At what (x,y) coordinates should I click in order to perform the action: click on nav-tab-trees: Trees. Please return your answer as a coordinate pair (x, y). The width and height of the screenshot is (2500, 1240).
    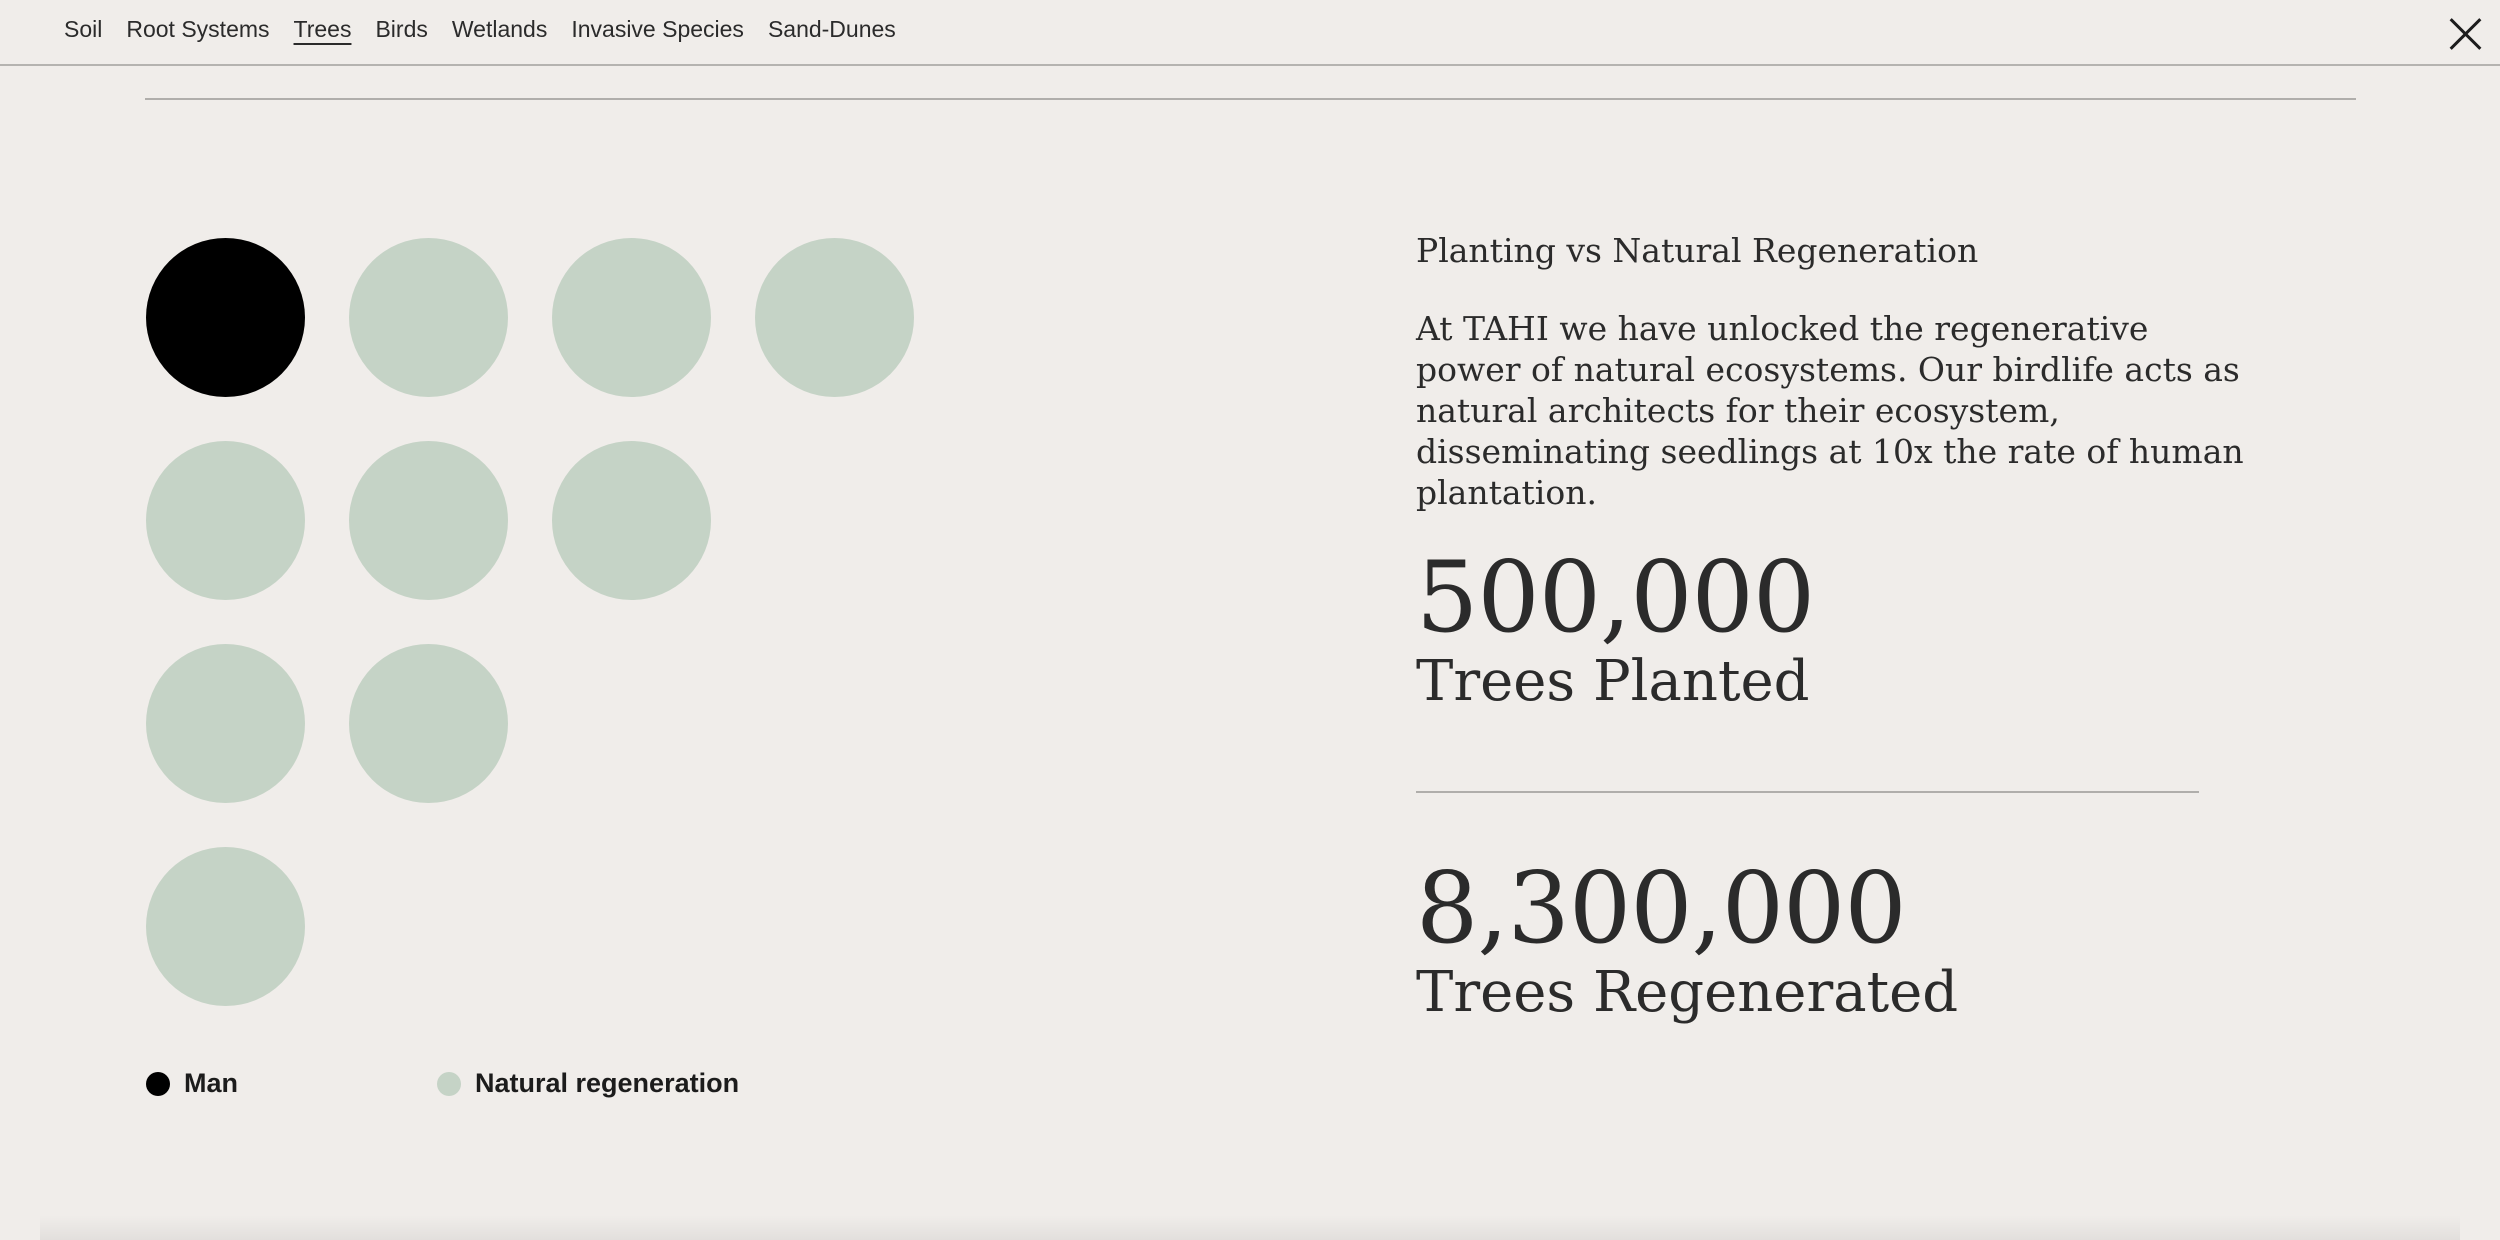
    Looking at the image, I should click on (323, 29).